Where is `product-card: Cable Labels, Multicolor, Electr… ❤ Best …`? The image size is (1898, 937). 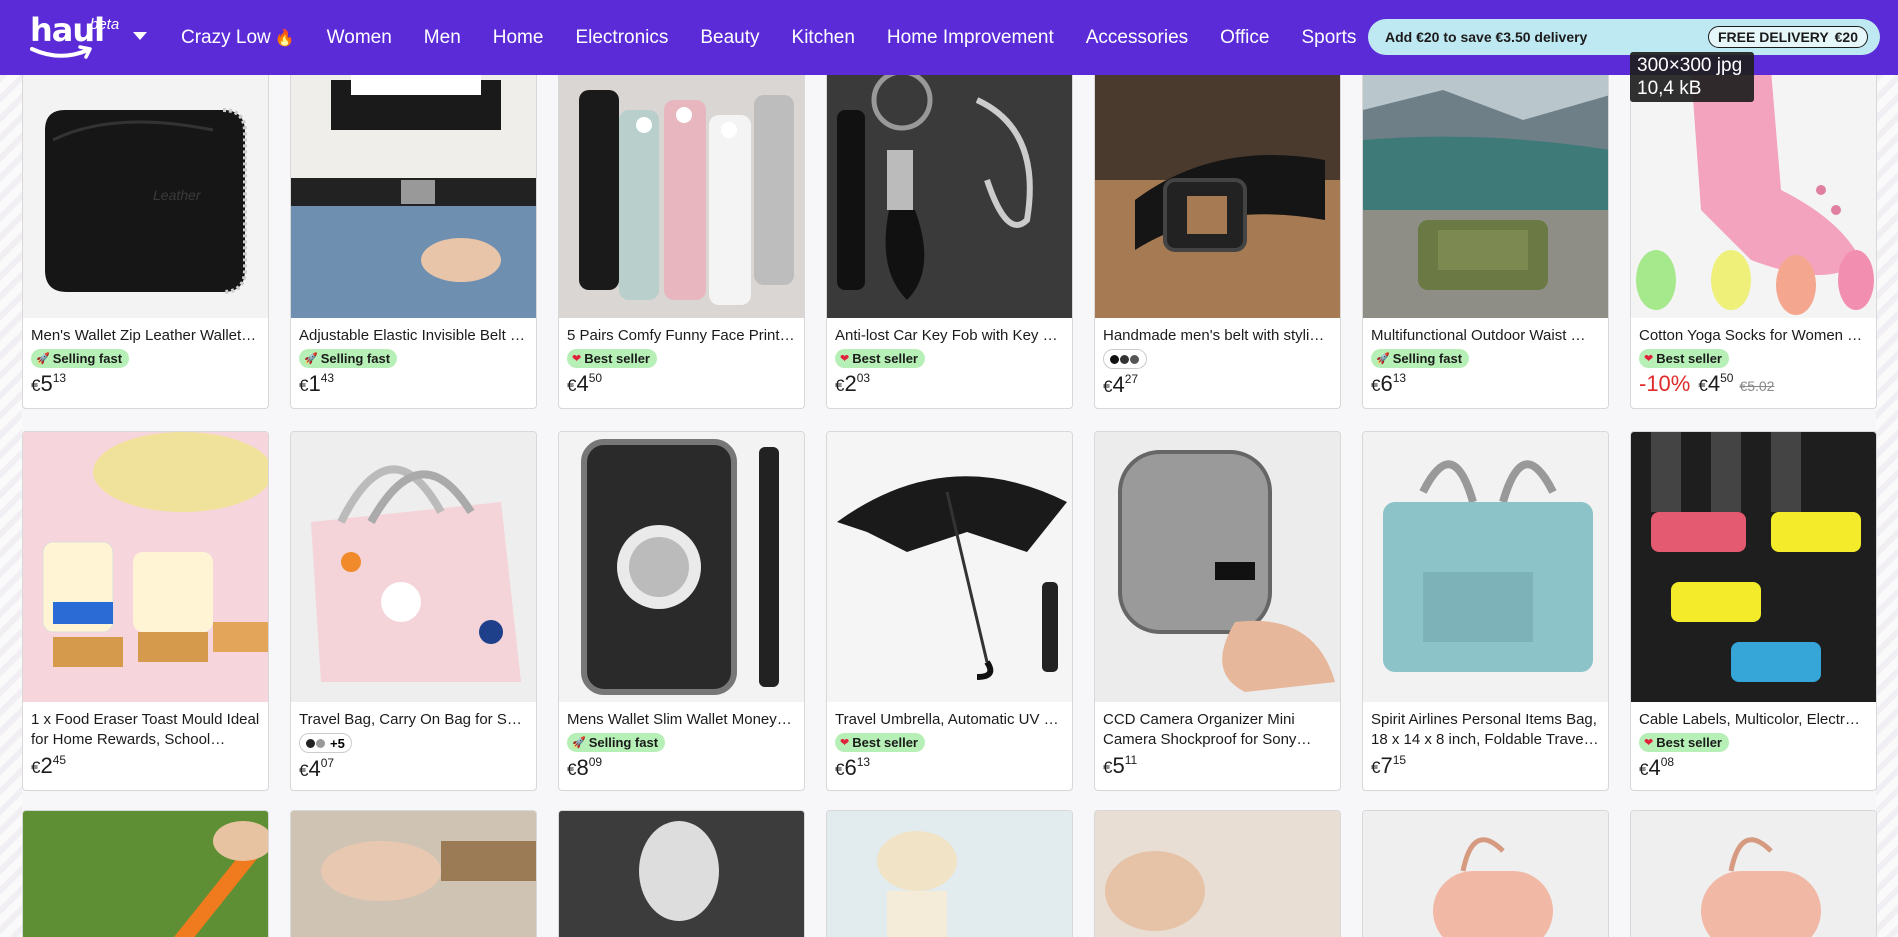
product-card: Cable Labels, Multicolor, Electr… ❤ Best … is located at coordinates (1753, 611).